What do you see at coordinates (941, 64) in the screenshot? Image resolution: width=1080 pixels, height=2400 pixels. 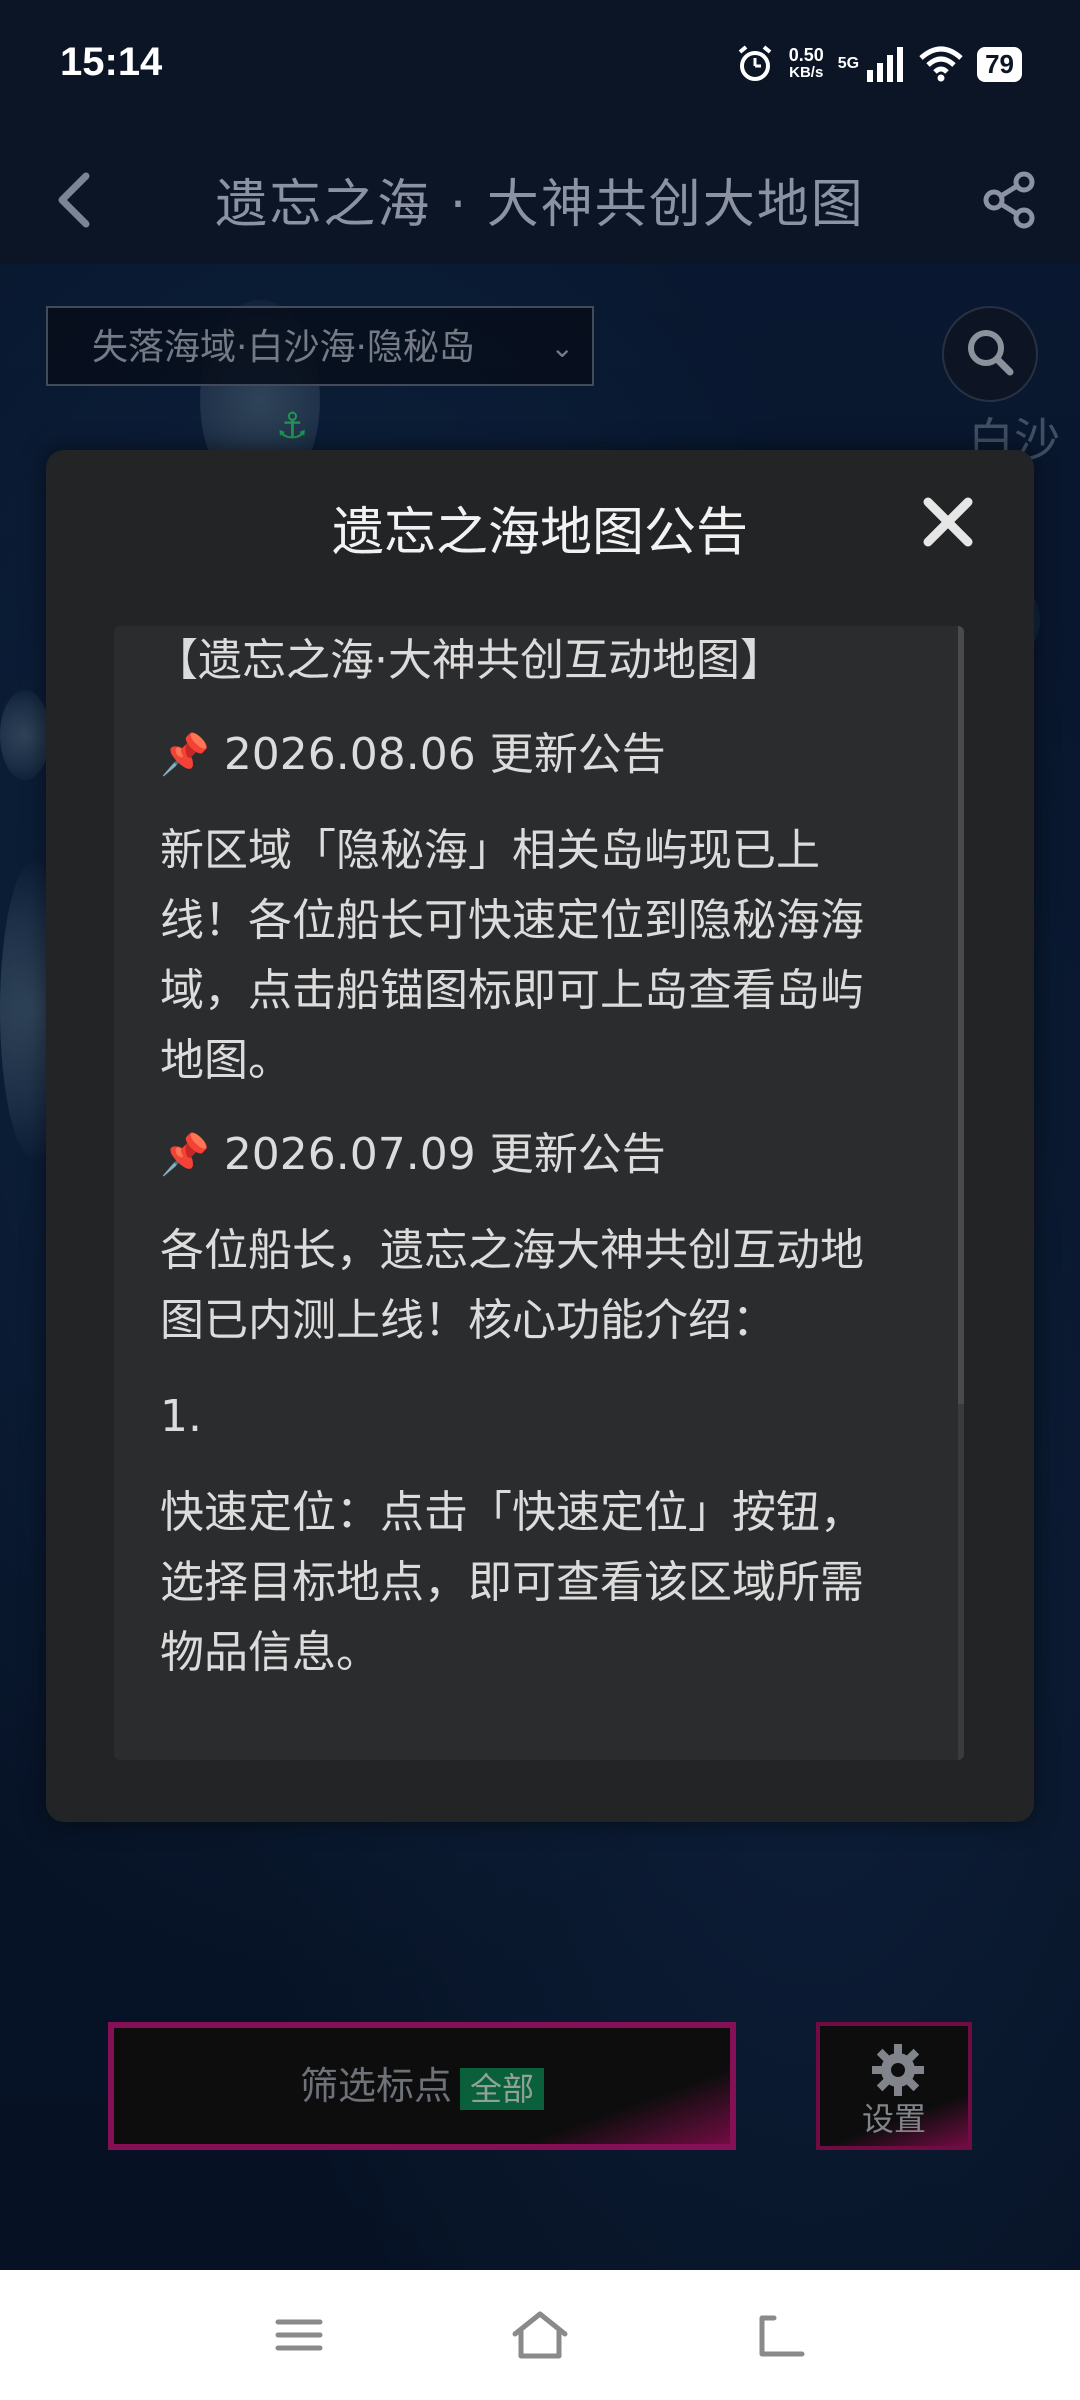 I see `wifi-icon` at bounding box center [941, 64].